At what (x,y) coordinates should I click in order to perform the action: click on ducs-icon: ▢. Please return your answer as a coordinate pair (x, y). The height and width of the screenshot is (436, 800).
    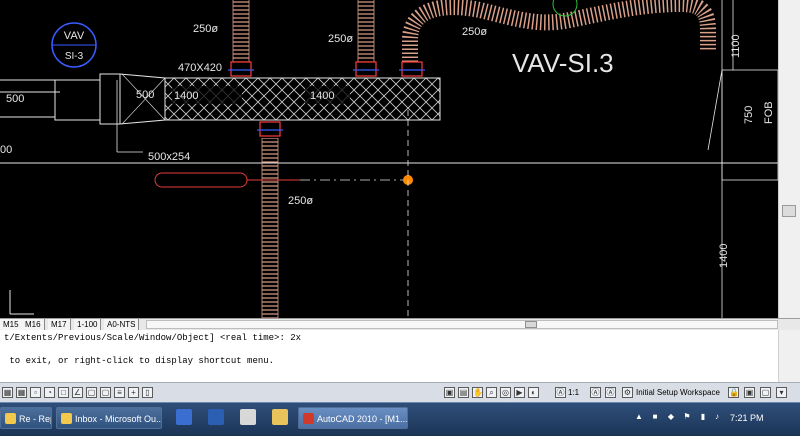
    Looking at the image, I should click on (91, 392).